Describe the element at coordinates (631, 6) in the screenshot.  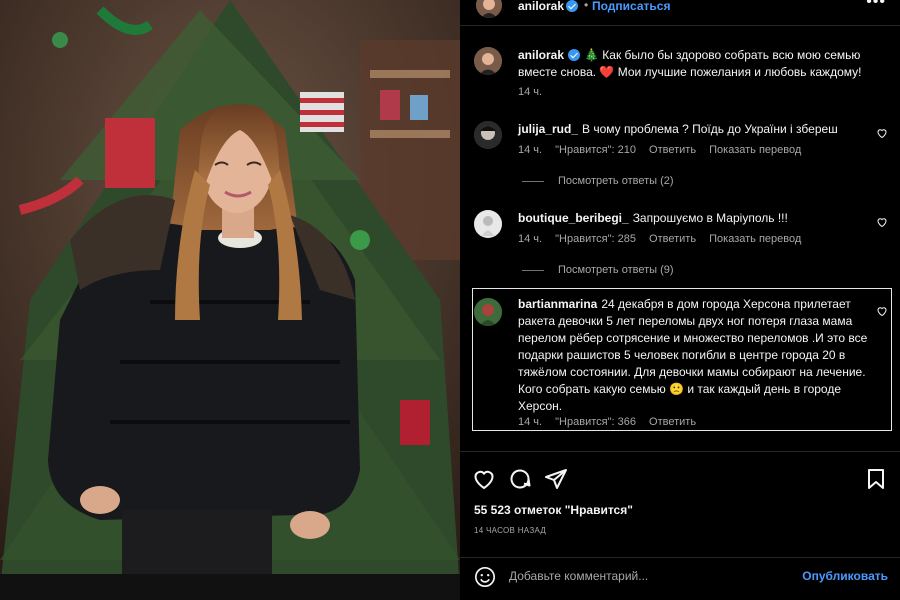
I see `follow-button: Подписаться` at that location.